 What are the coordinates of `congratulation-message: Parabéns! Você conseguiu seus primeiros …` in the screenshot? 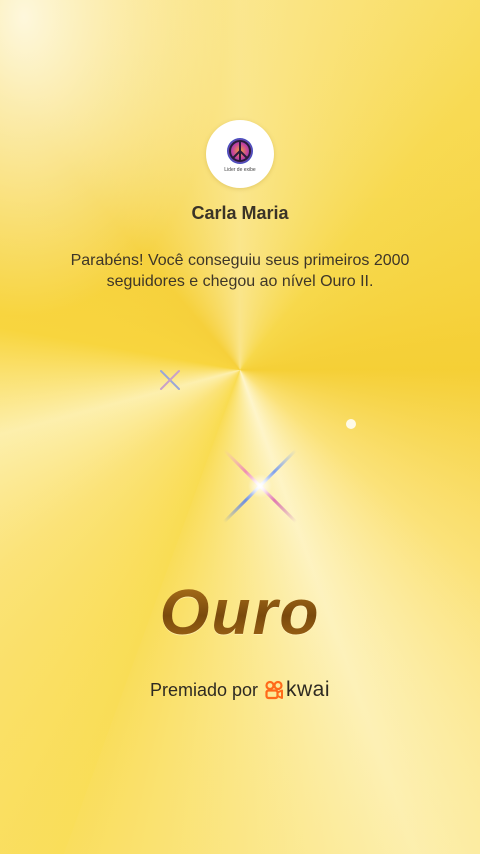 It's located at (240, 271).